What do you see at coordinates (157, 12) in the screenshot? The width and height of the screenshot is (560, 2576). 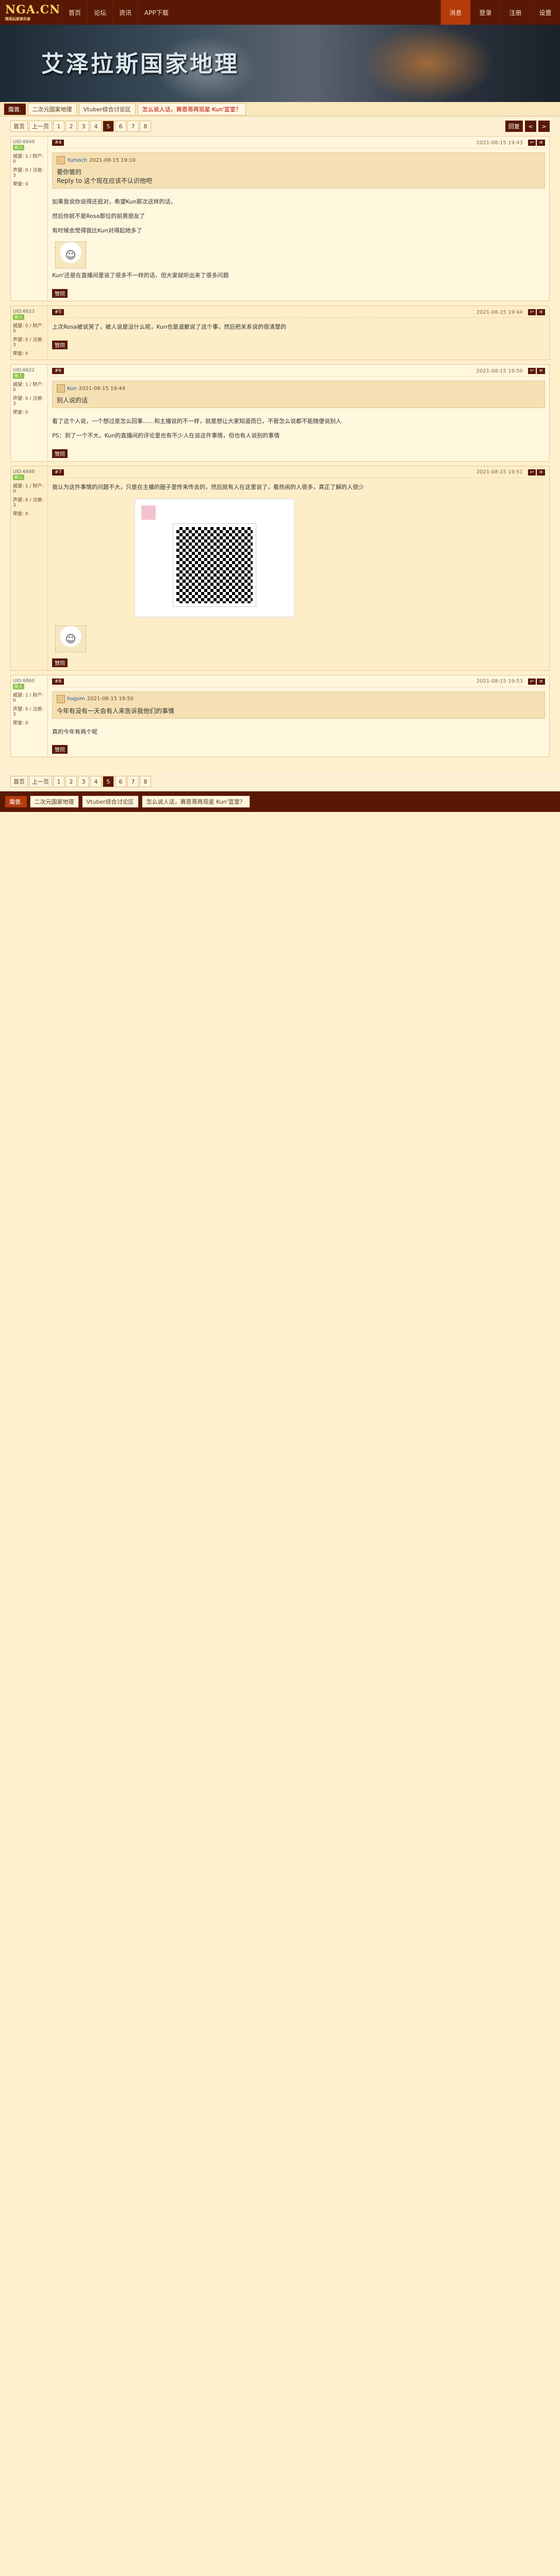 I see `nav-app: APP下载` at bounding box center [157, 12].